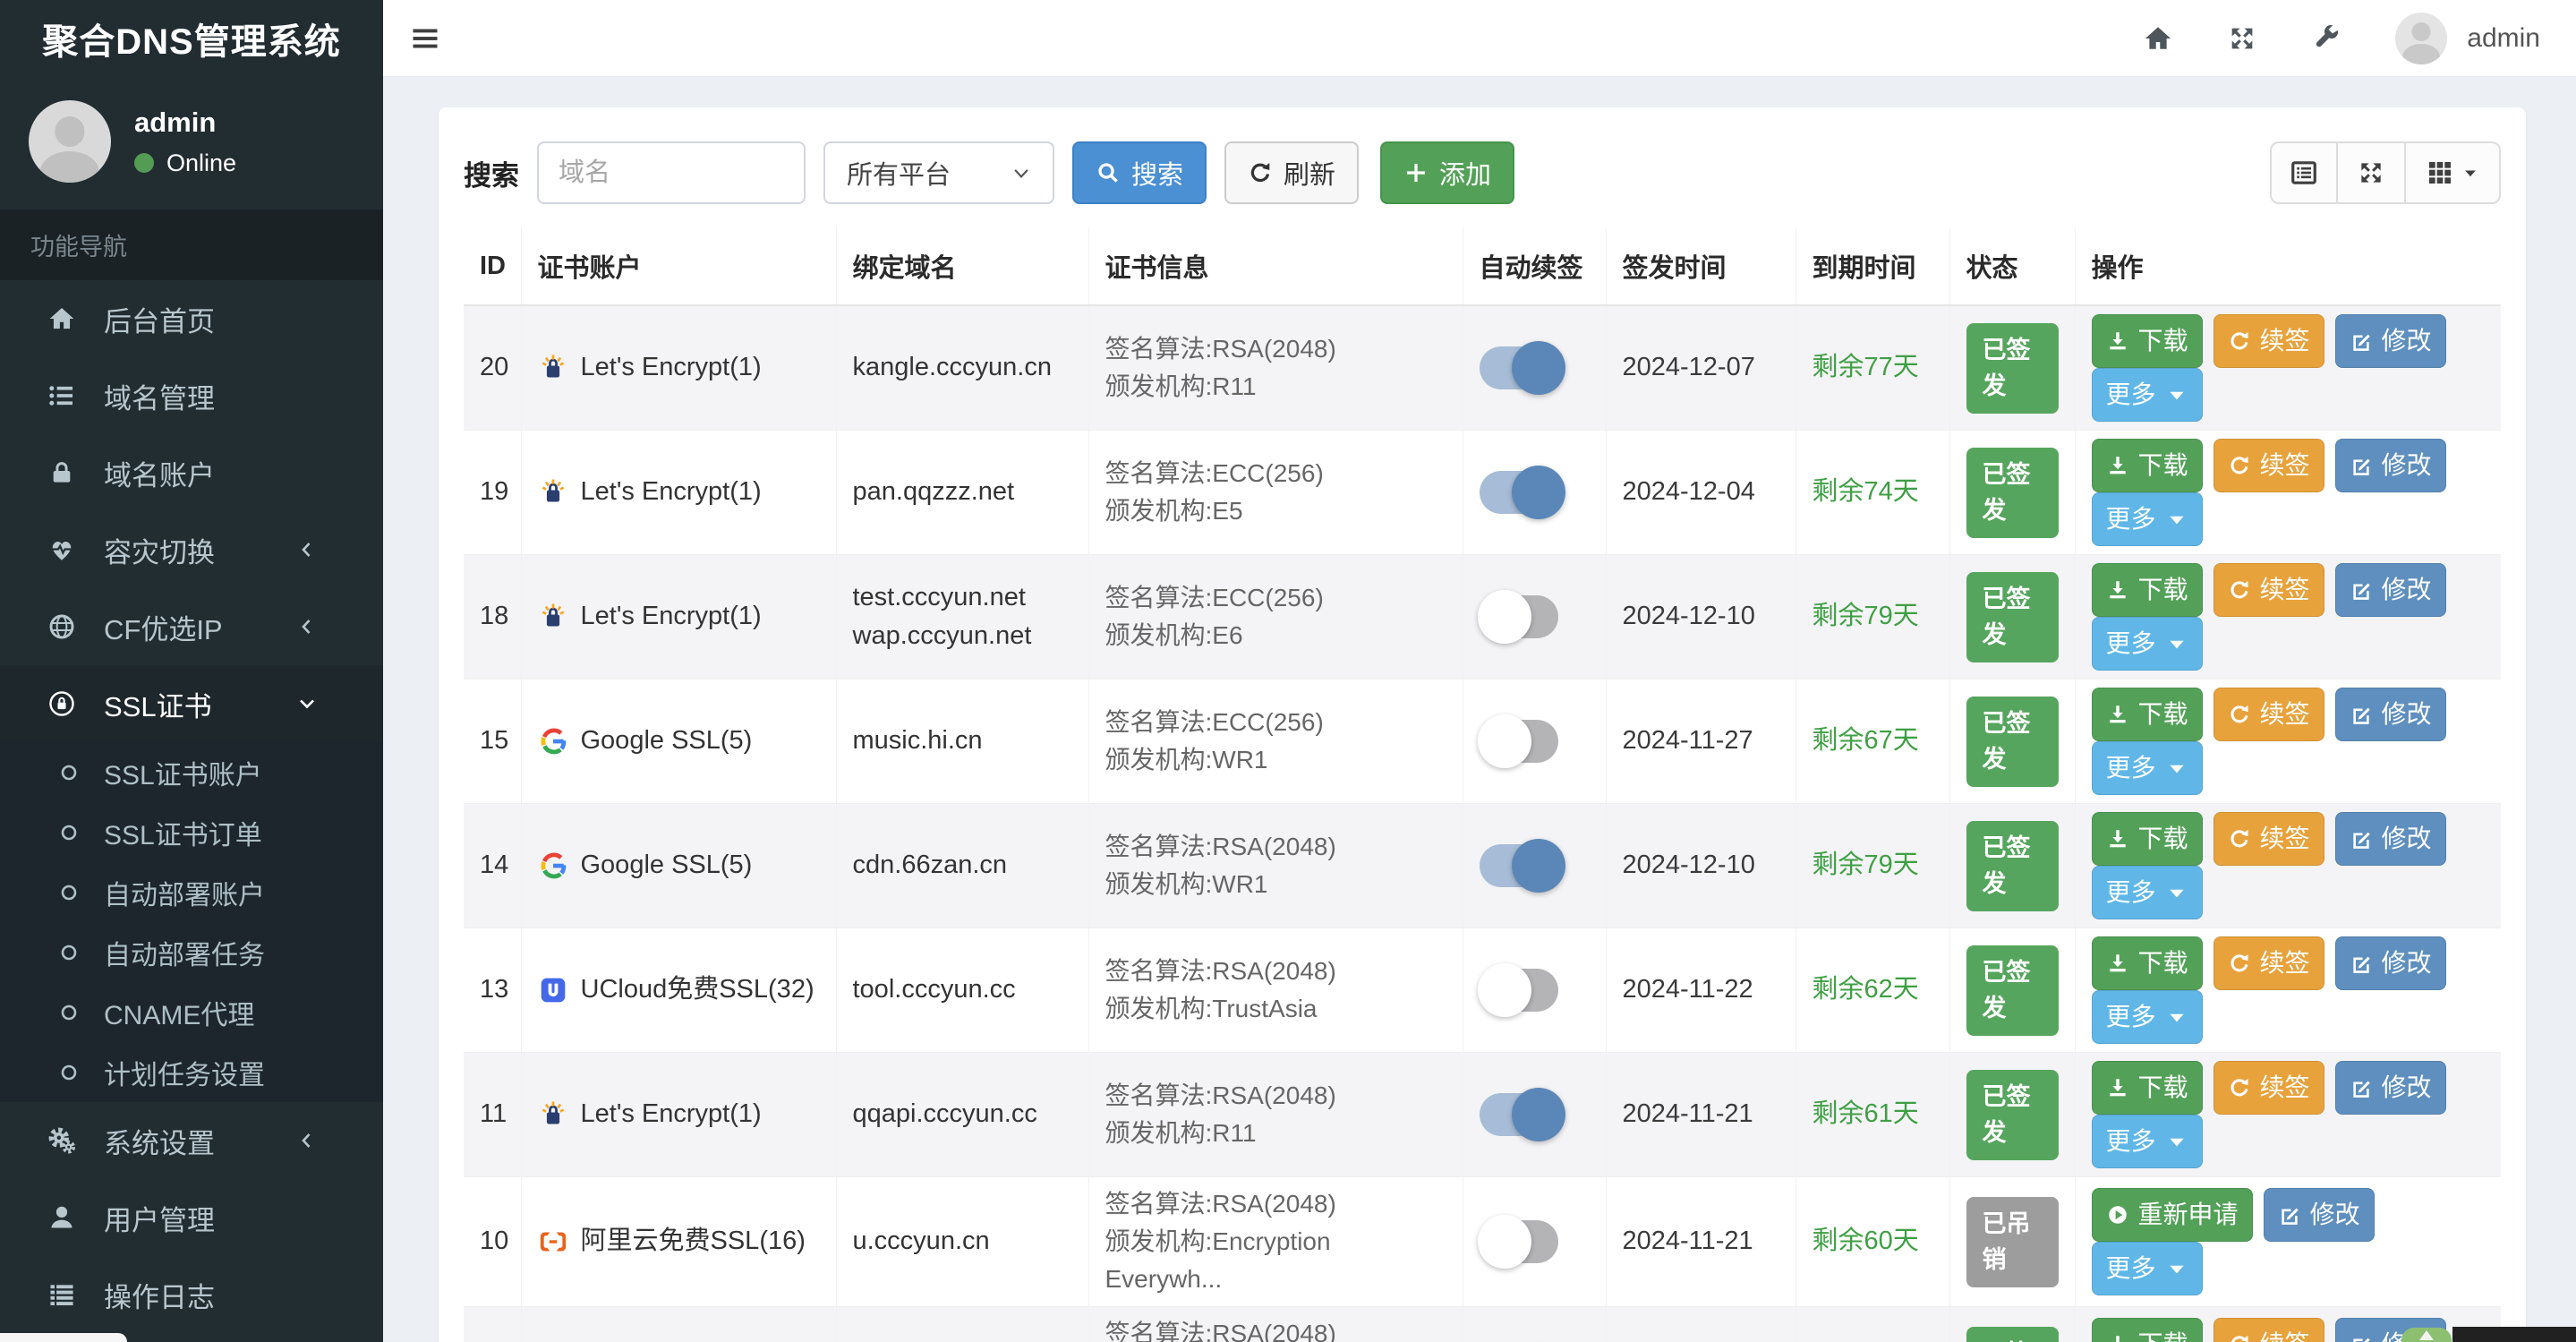 This screenshot has width=2576, height=1342. What do you see at coordinates (2304, 172) in the screenshot?
I see `toggle-view-button` at bounding box center [2304, 172].